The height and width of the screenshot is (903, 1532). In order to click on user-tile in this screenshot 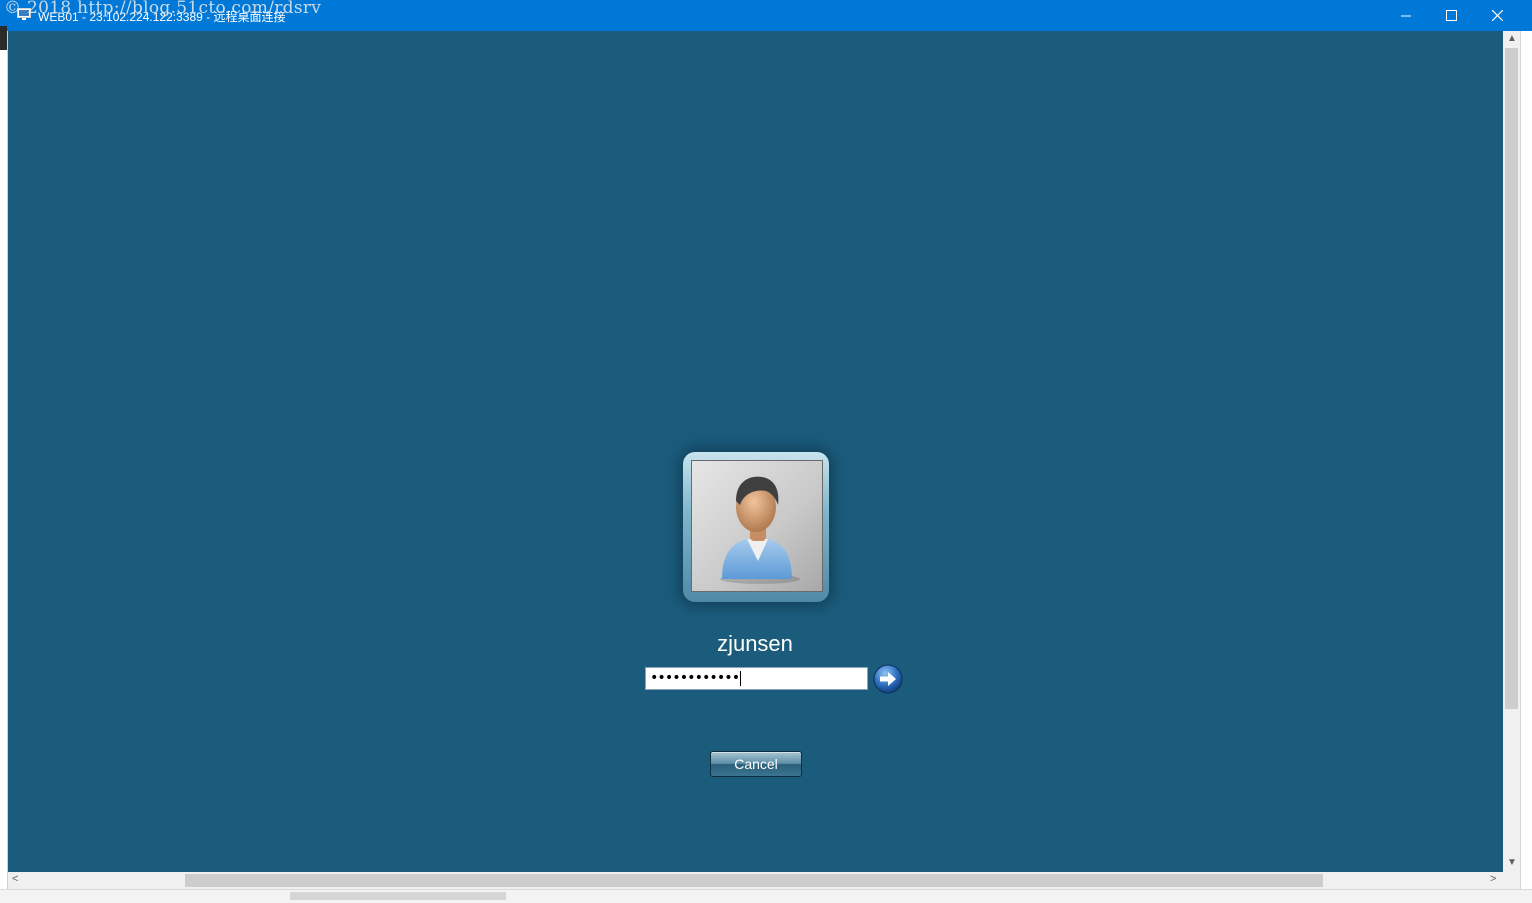, I will do `click(756, 527)`.